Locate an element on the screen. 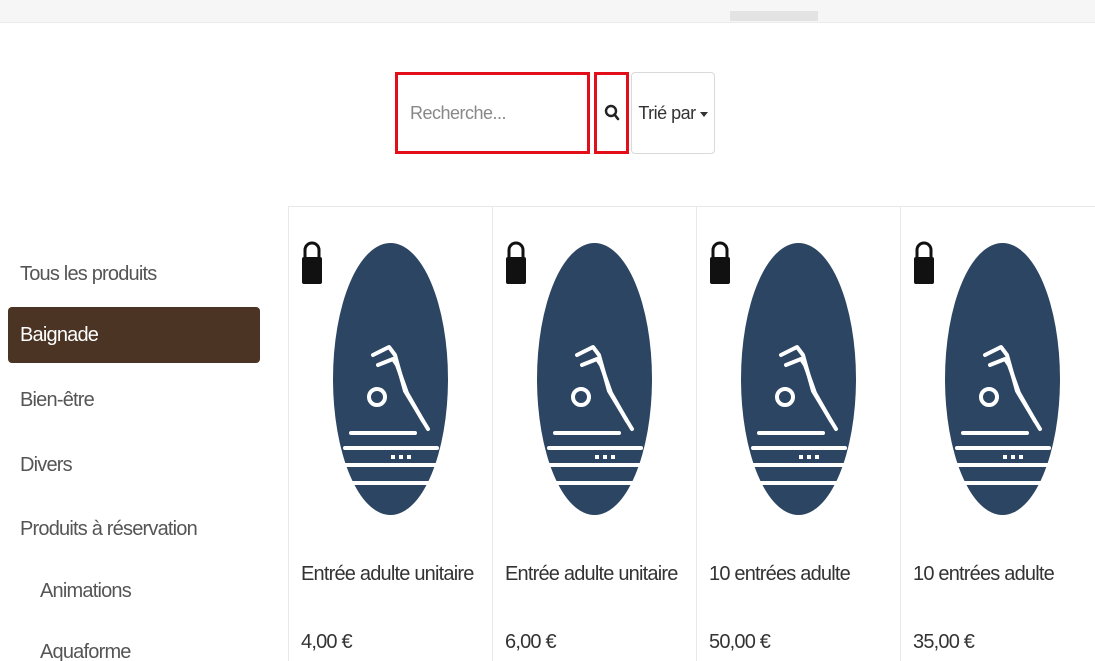 The image size is (1095, 661). product-price: 6,00 € is located at coordinates (531, 642).